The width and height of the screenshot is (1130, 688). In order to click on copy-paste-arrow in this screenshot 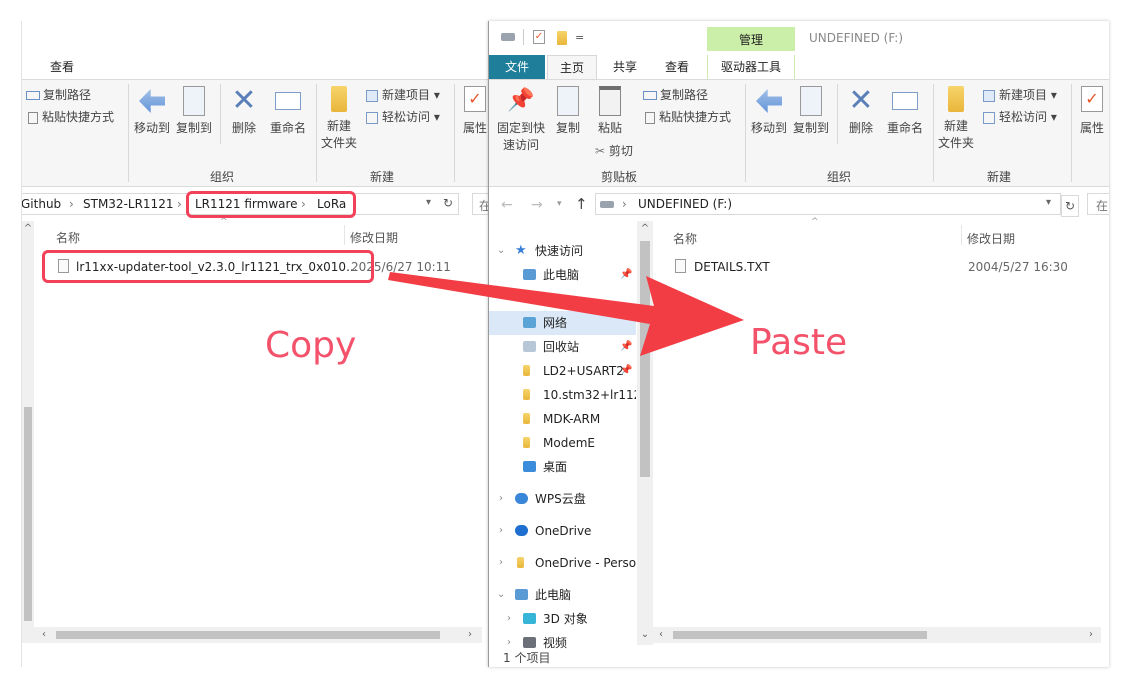, I will do `click(566, 314)`.